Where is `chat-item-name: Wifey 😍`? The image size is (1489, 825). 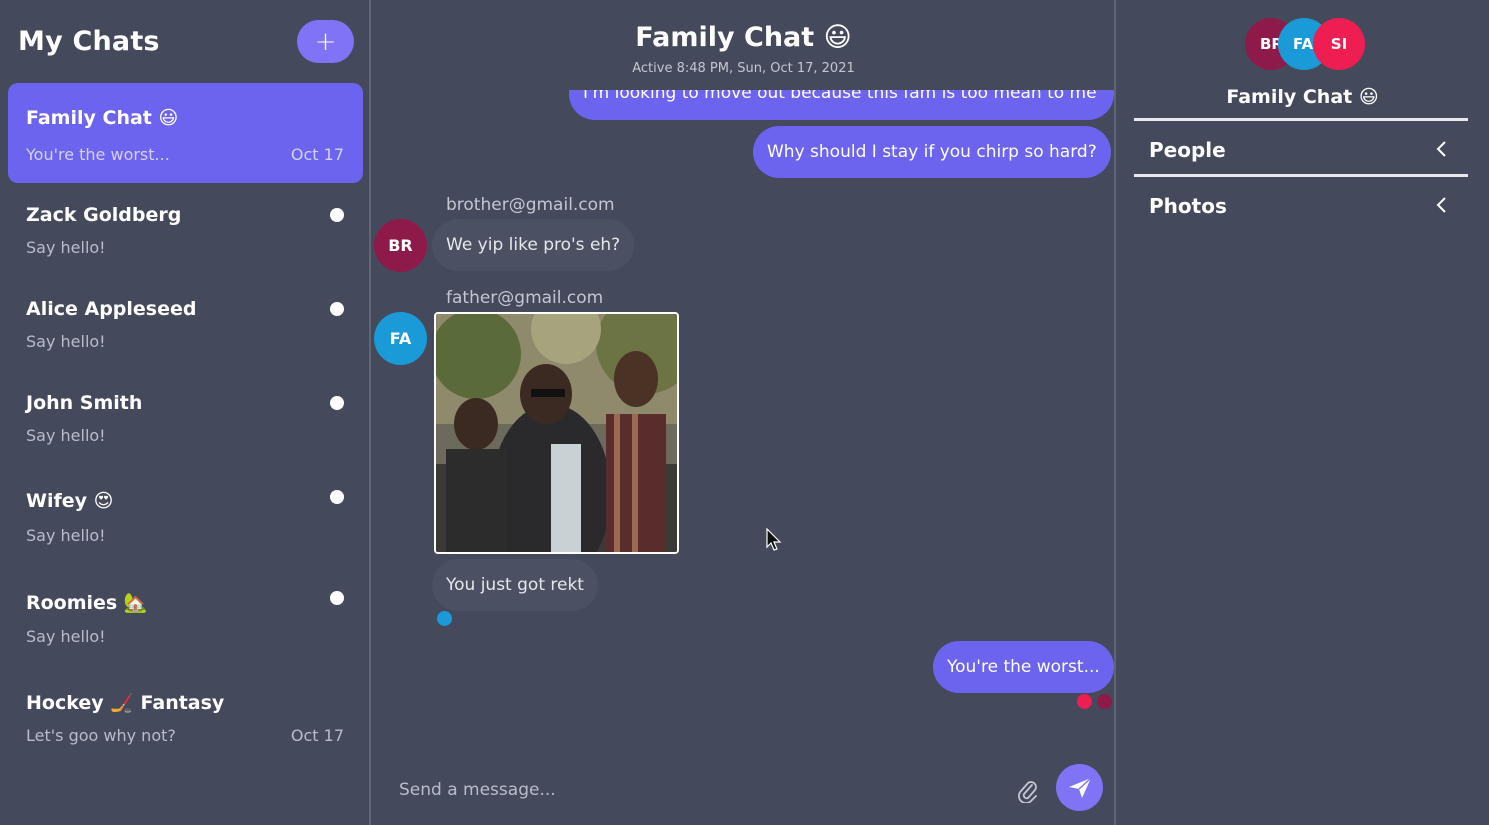
chat-item-name: Wifey 😍 is located at coordinates (70, 501).